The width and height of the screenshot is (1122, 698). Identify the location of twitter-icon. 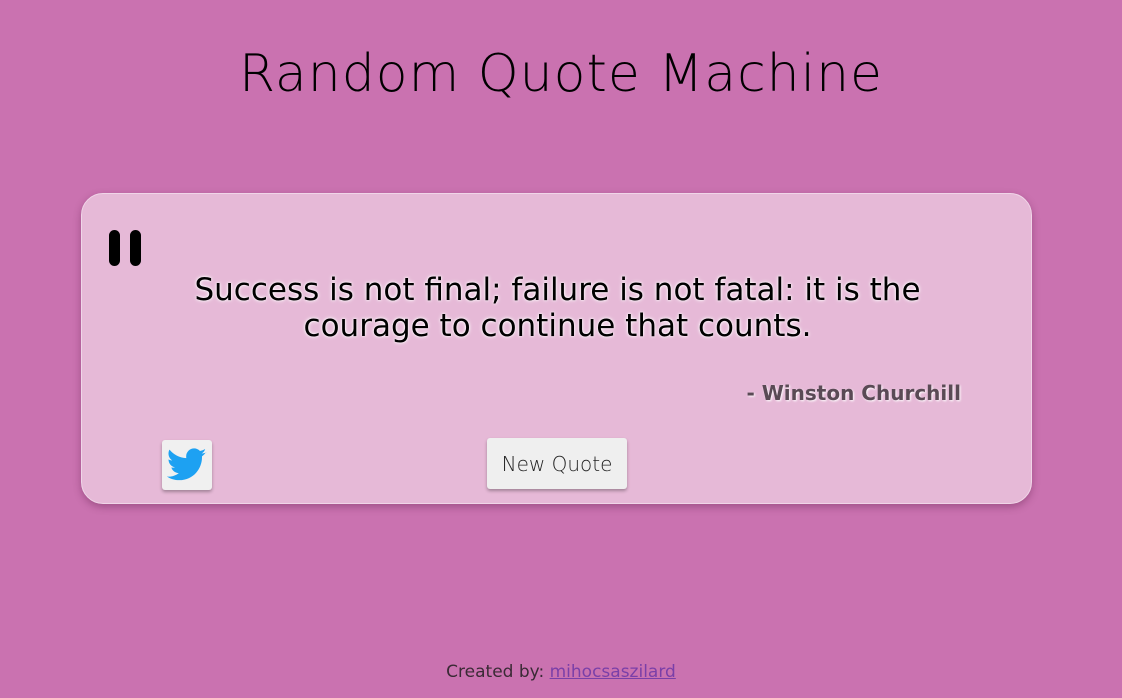
(187, 464).